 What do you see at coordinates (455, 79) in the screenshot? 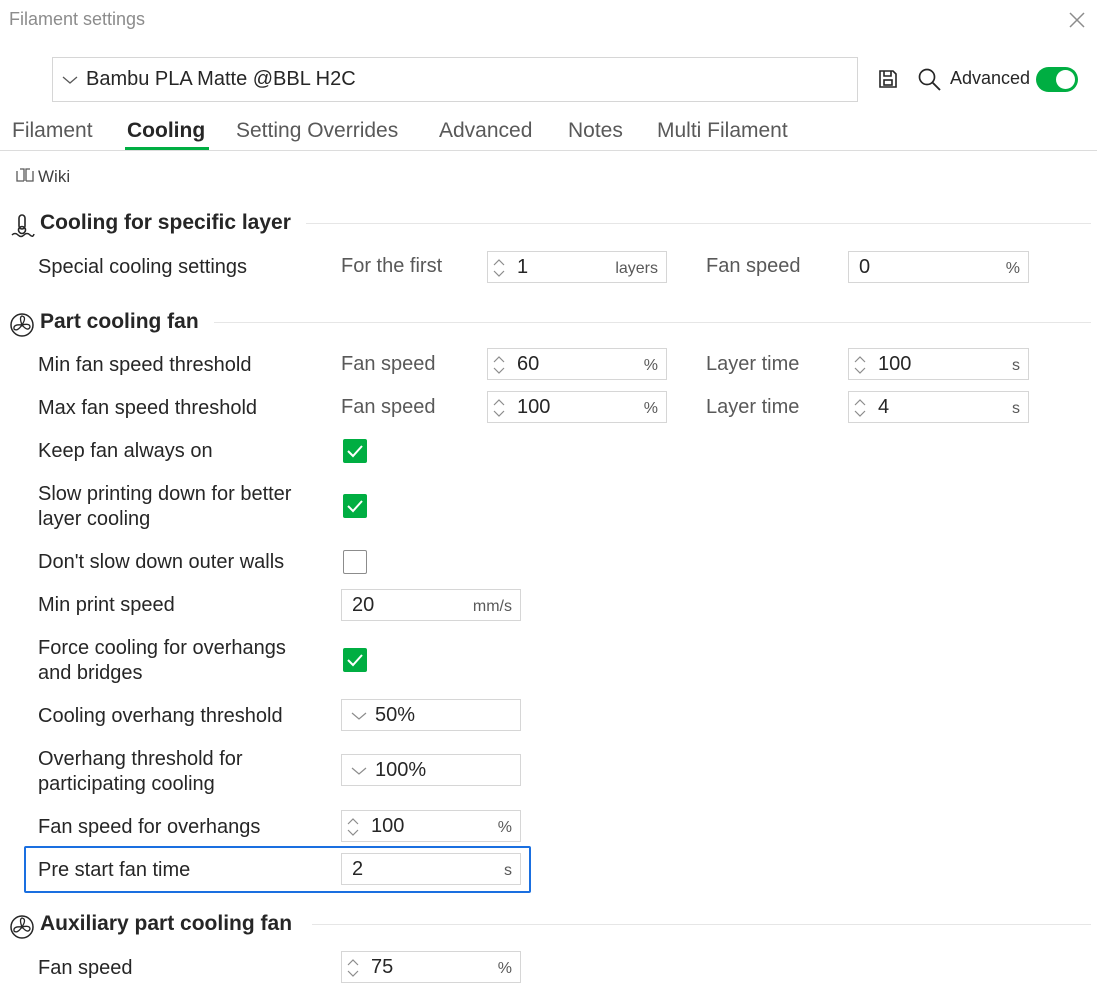
I see `preset-dropdown: Bambu PLA Matte @BBL H2C` at bounding box center [455, 79].